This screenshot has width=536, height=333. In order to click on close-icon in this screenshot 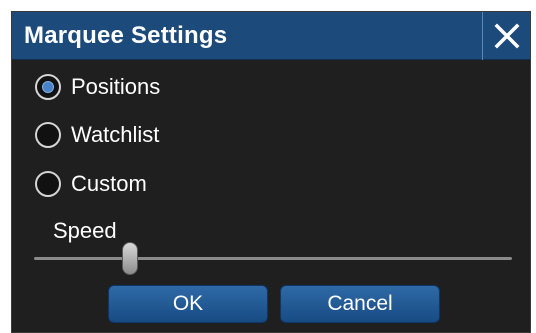, I will do `click(506, 36)`.